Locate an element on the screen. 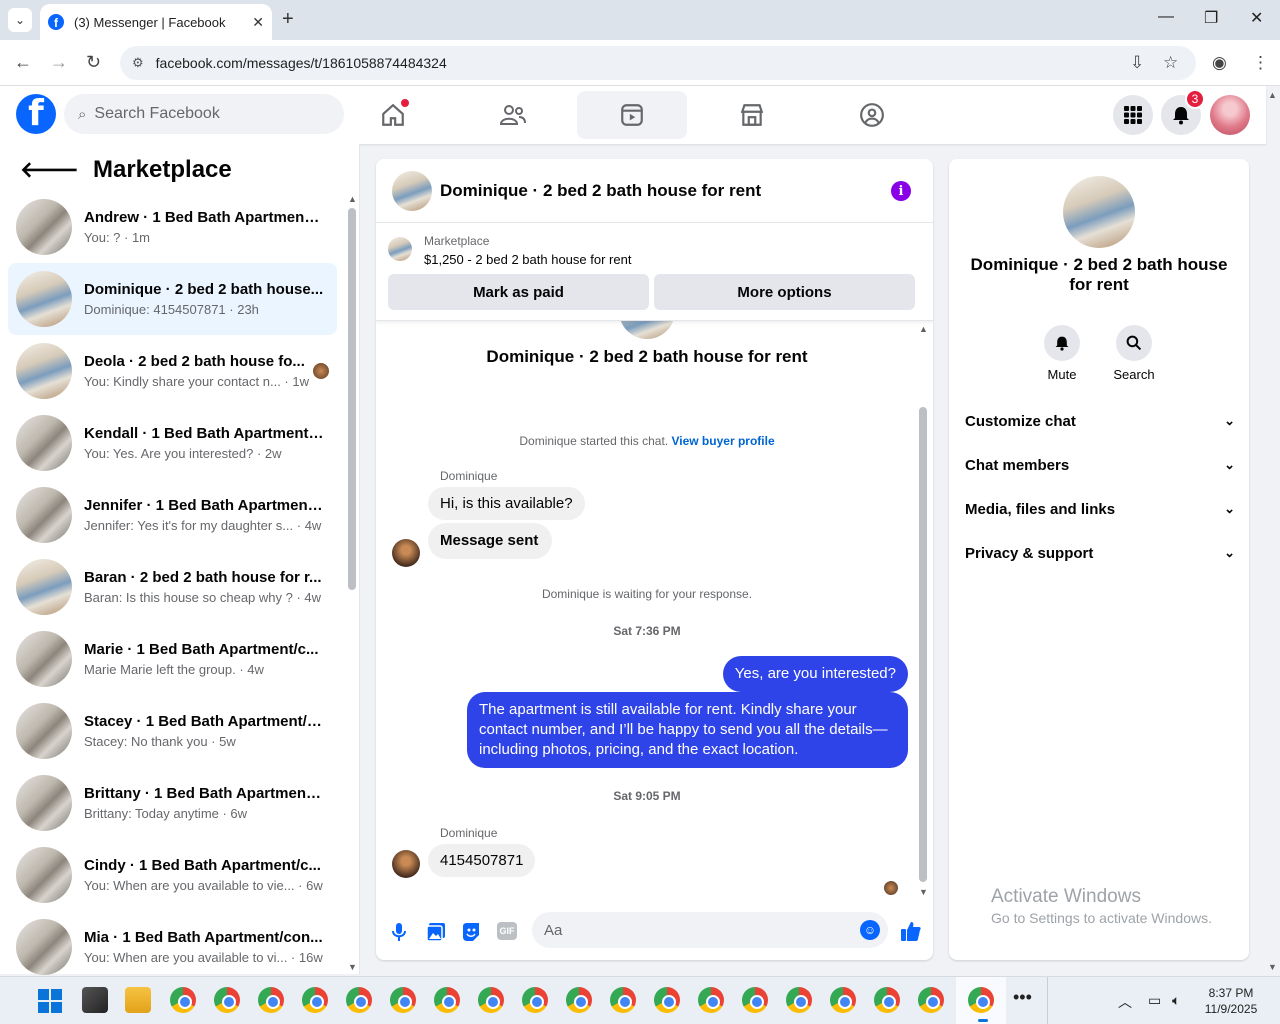  chrome-active-taskbar-icon is located at coordinates (981, 1000).